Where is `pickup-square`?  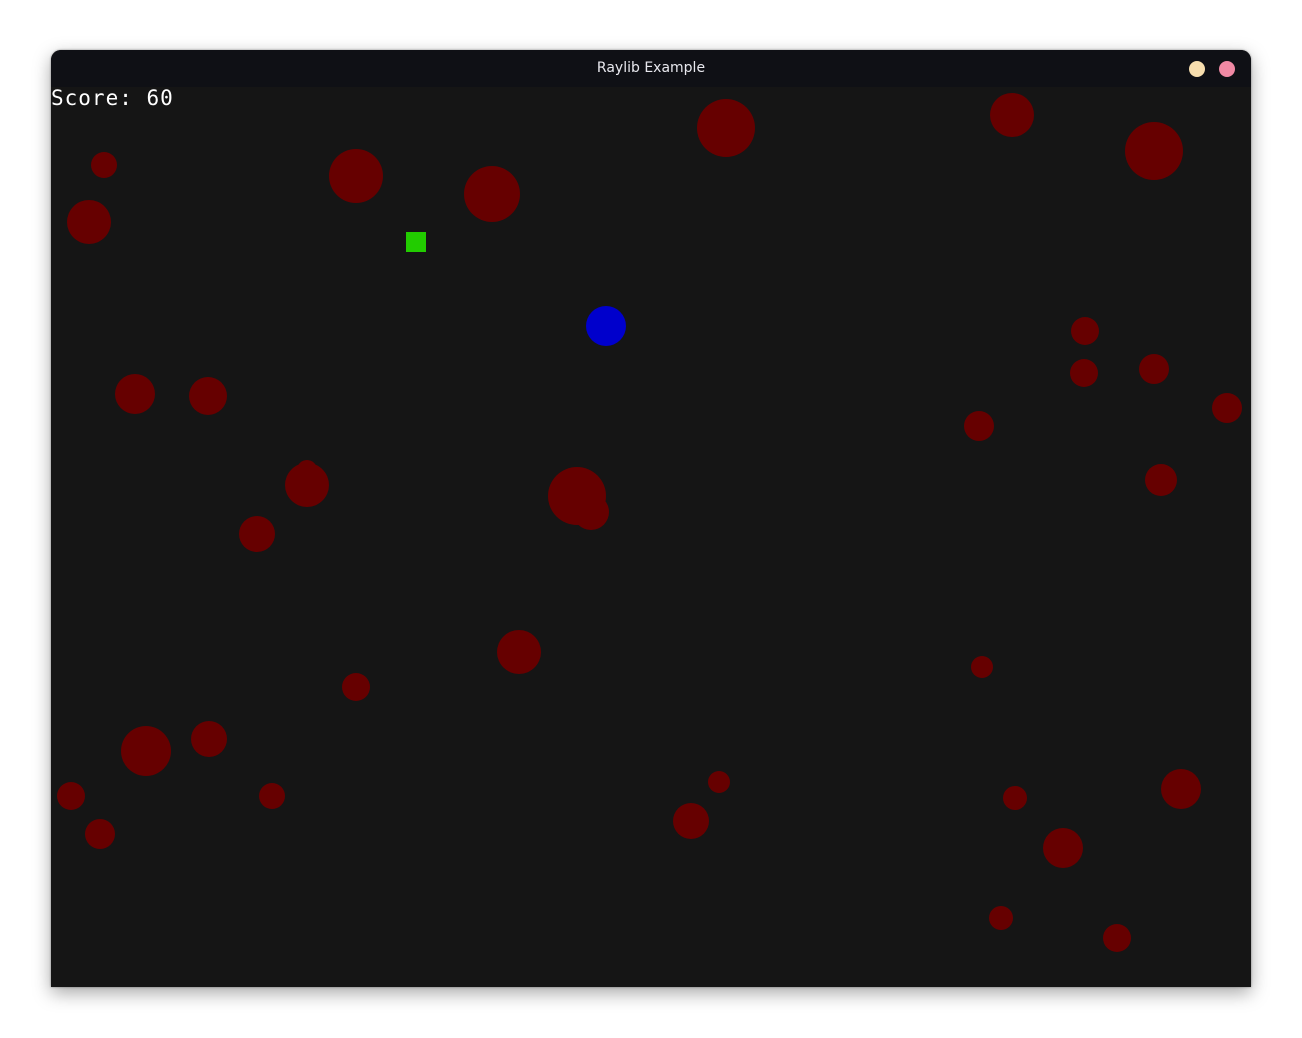 pickup-square is located at coordinates (416, 242).